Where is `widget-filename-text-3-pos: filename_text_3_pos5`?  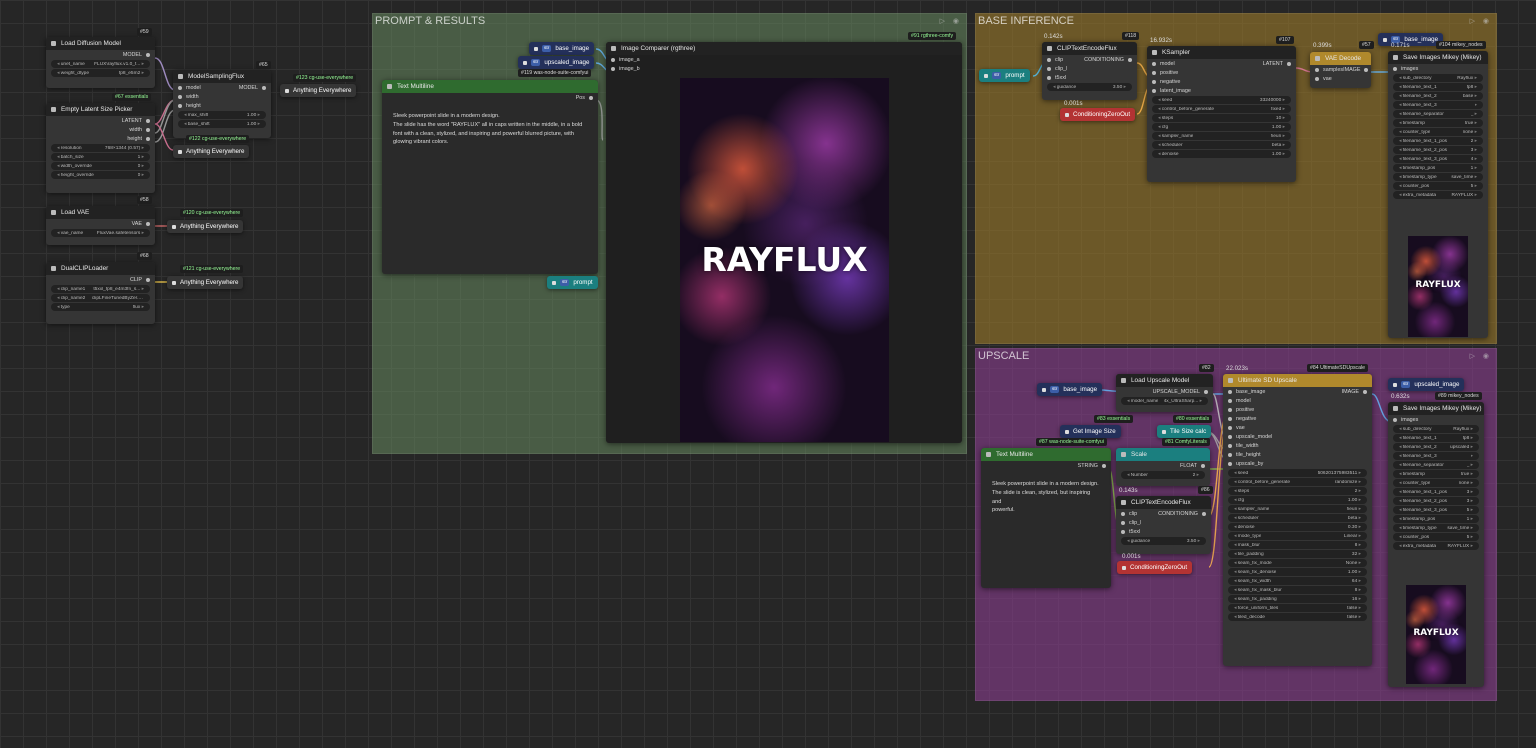 widget-filename-text-3-pos: filename_text_3_pos5 is located at coordinates (1436, 510).